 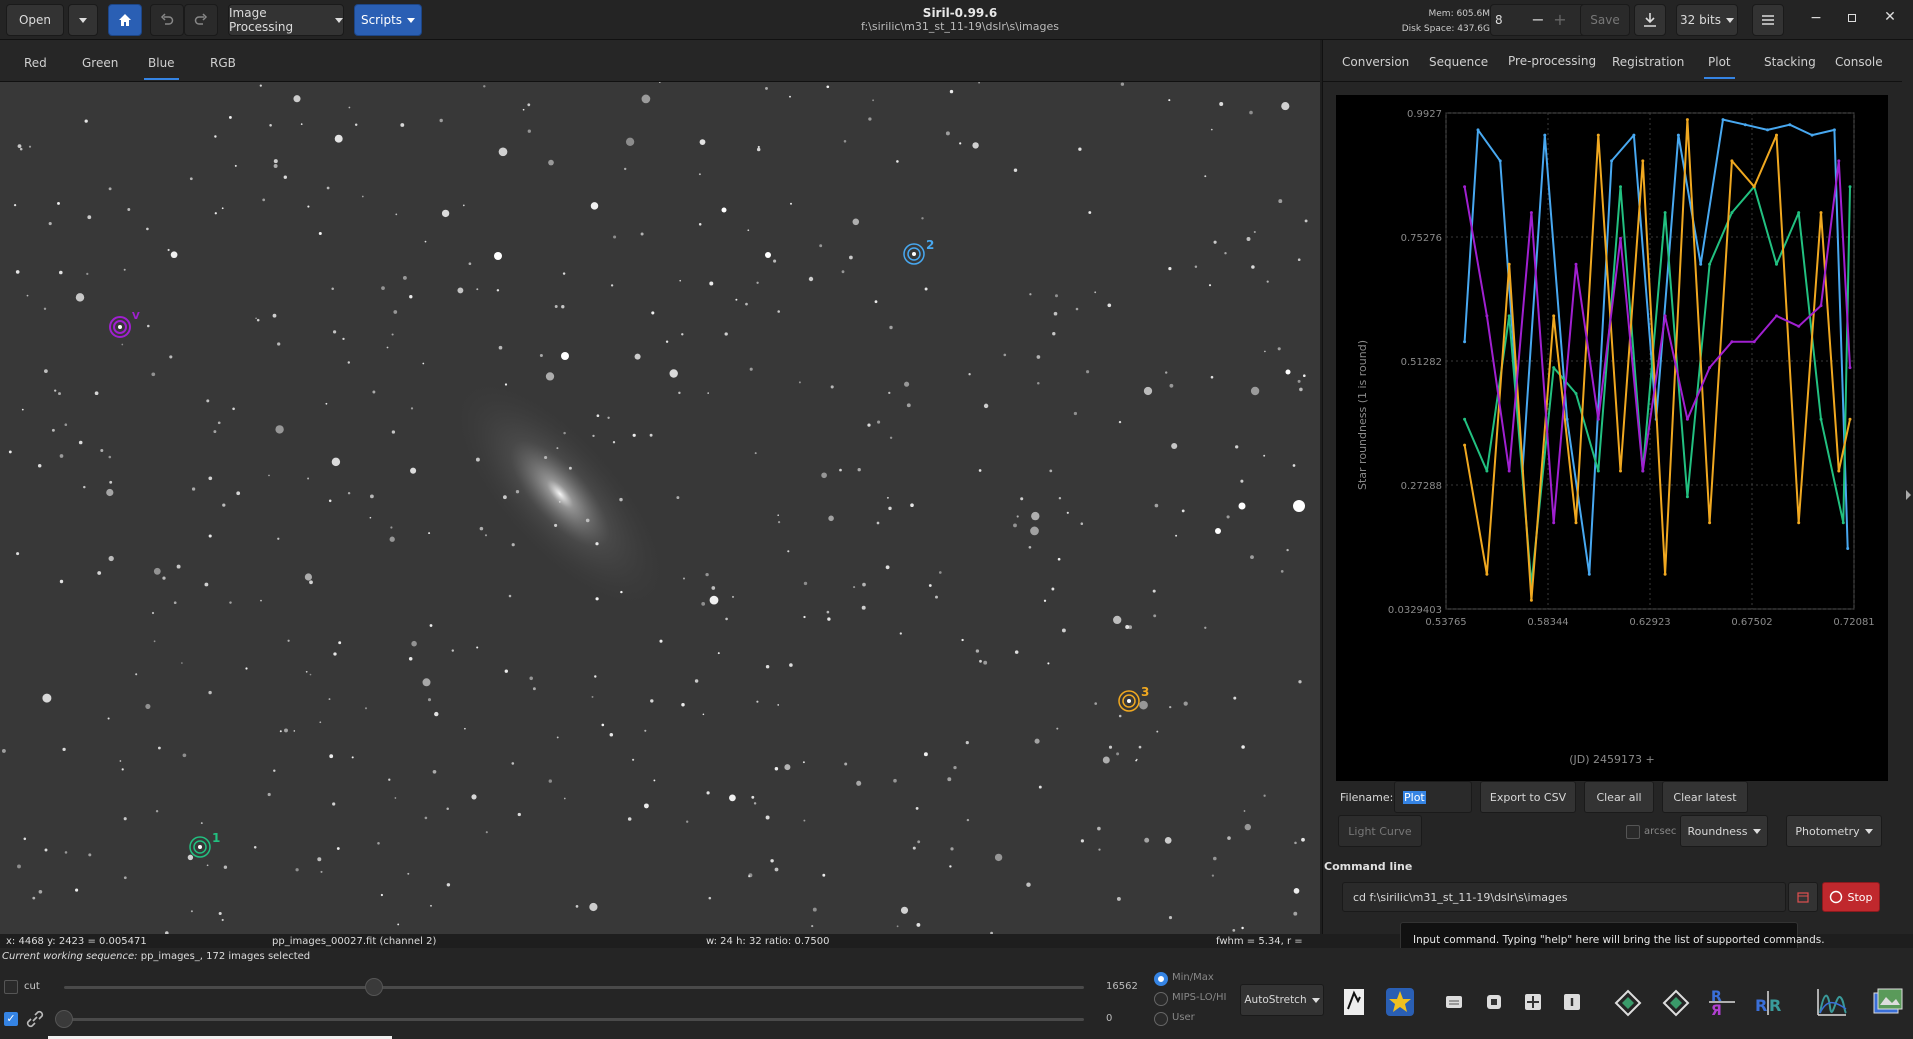 I want to click on plot-type-dropdown: Roundness, so click(x=1724, y=831).